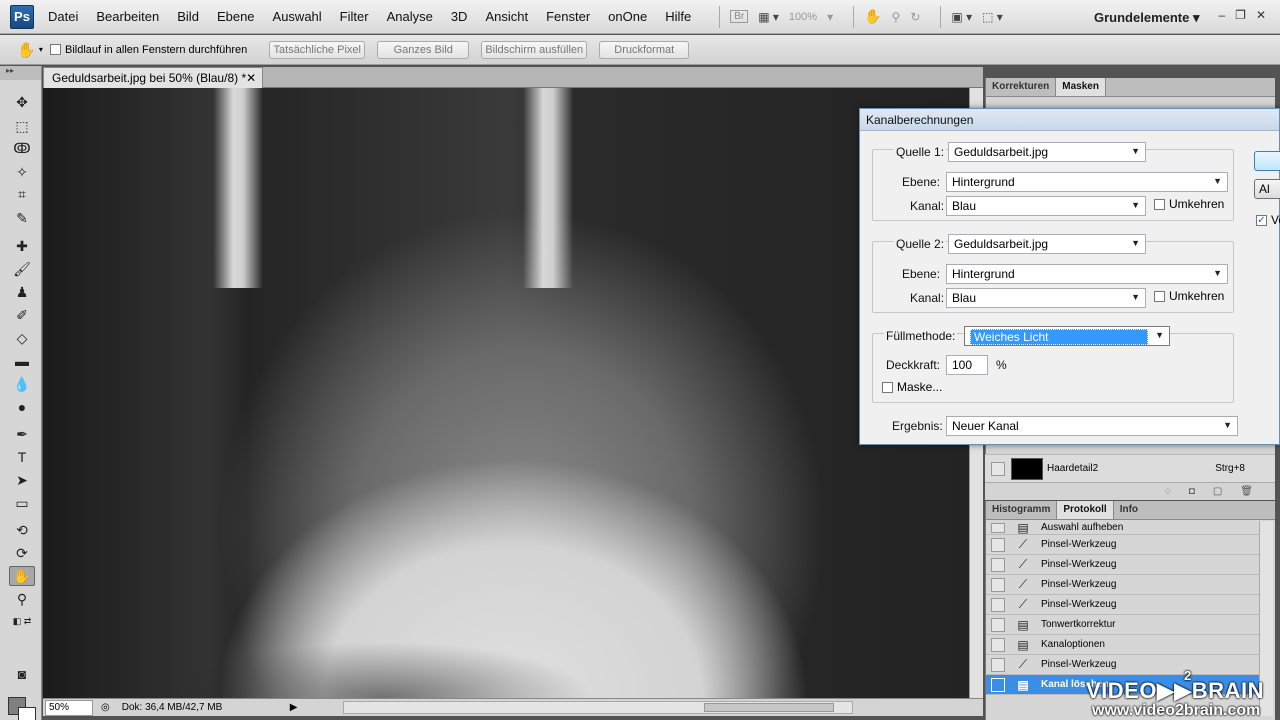 The image size is (1280, 720). What do you see at coordinates (1047, 152) in the screenshot?
I see `source1-file-select: Geduldsarbeit.jpg ▼` at bounding box center [1047, 152].